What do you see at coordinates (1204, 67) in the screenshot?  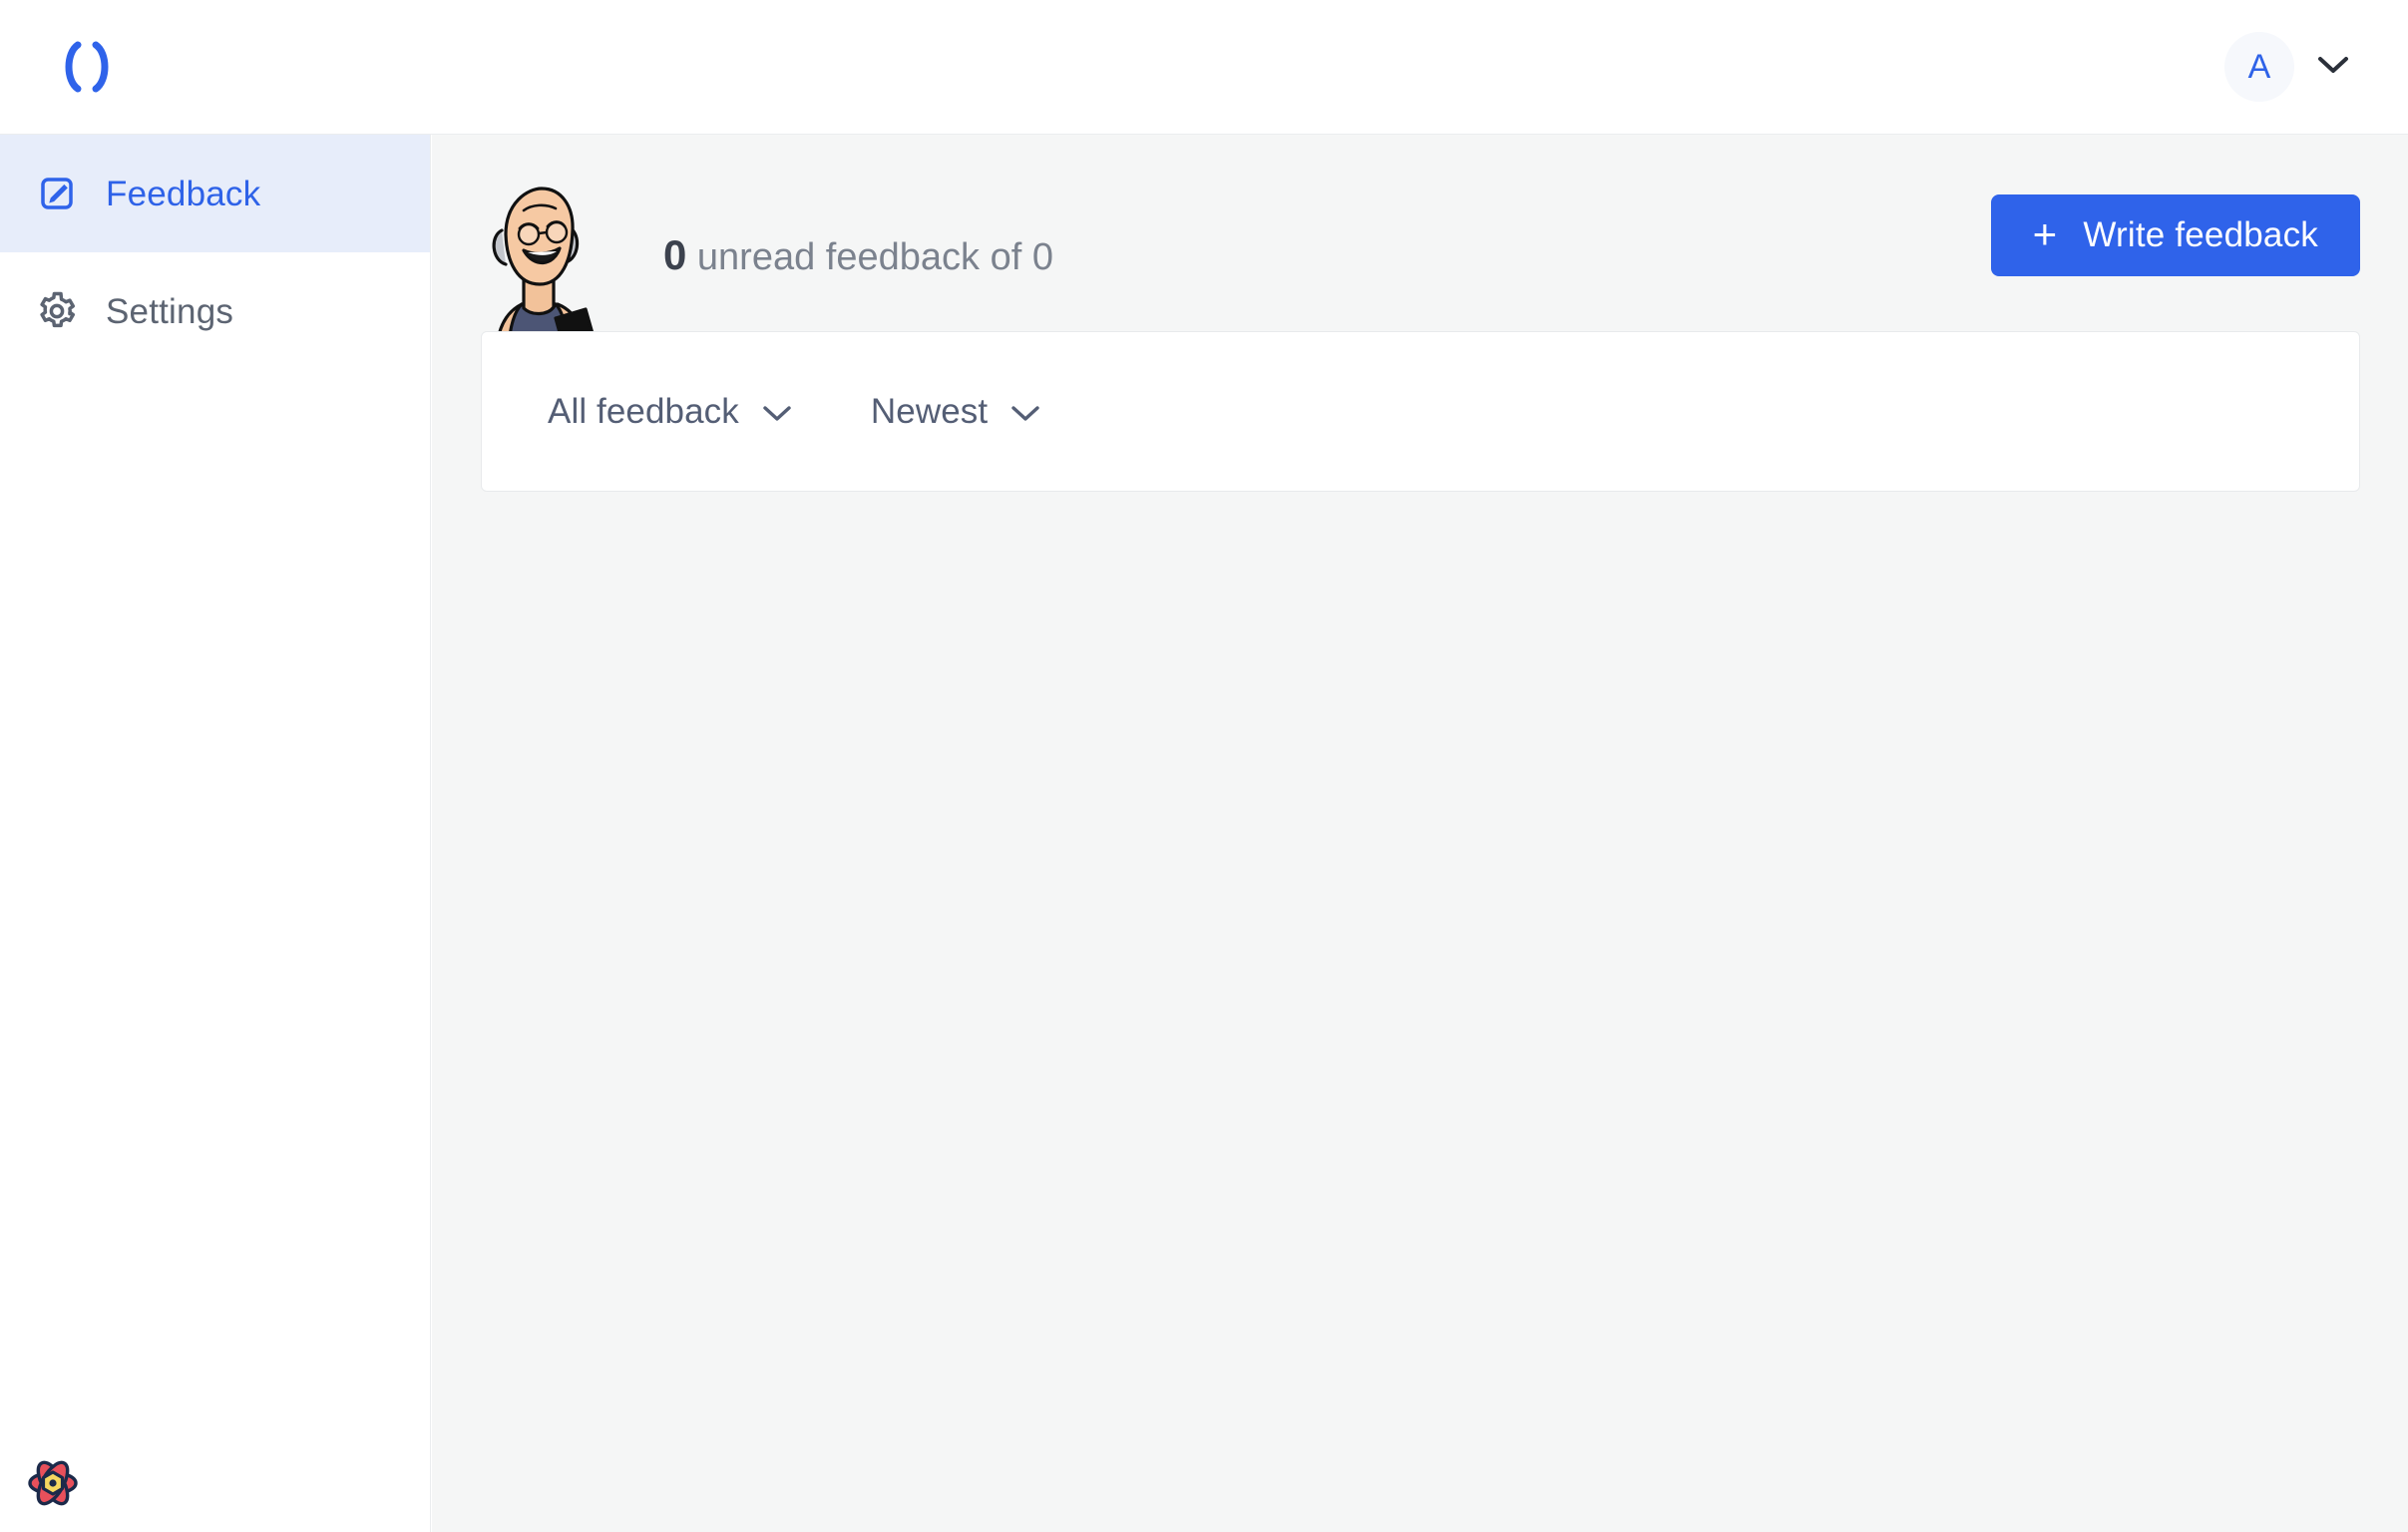 I see `top-bar: A` at bounding box center [1204, 67].